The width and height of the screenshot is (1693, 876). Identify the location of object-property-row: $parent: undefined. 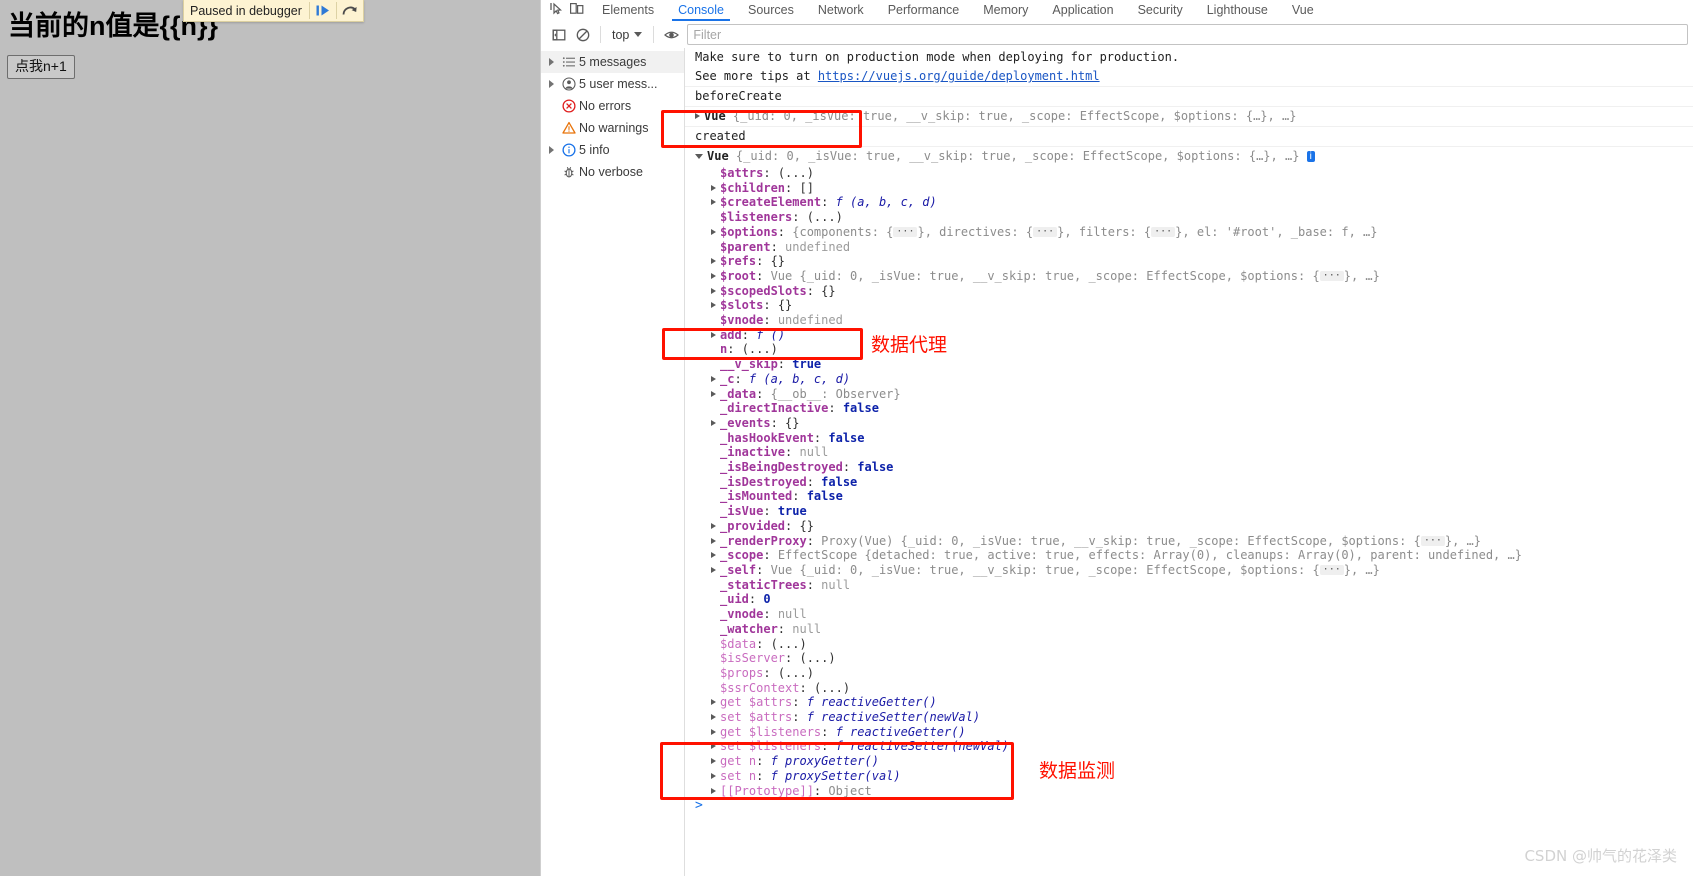
(1189, 247).